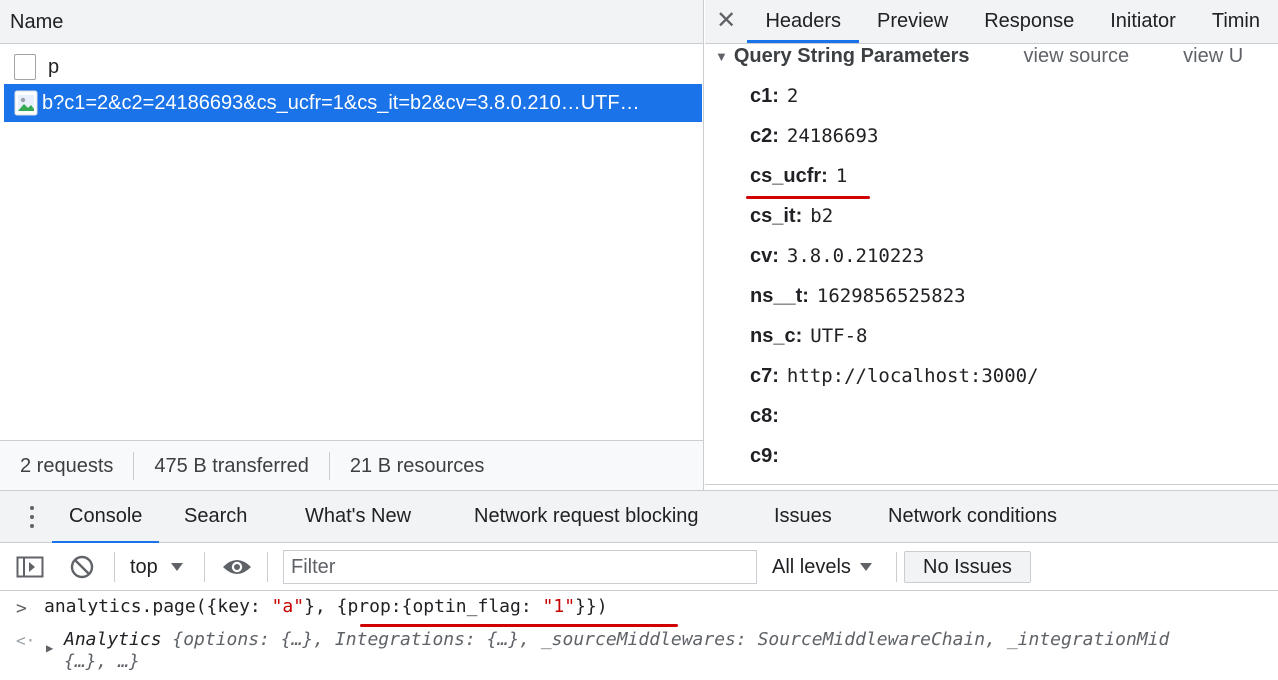 The image size is (1278, 680). I want to click on object-preview-cont: {…}, …}, so click(102, 661).